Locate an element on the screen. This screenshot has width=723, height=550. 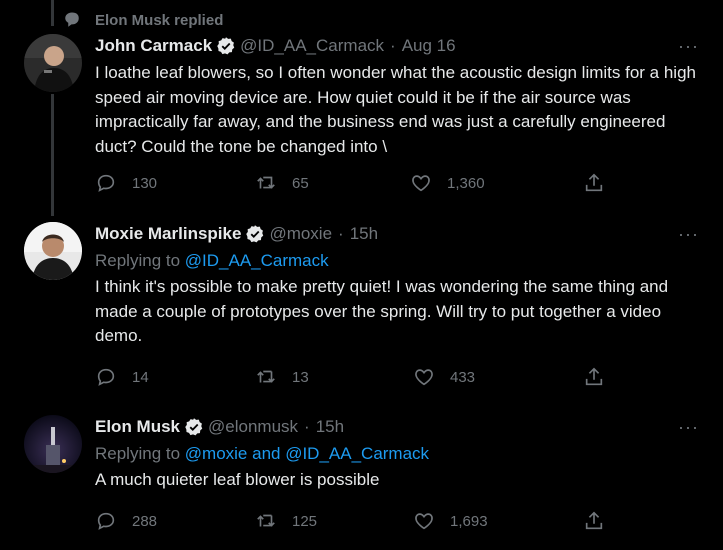
retweet-button: 13 is located at coordinates (282, 377).